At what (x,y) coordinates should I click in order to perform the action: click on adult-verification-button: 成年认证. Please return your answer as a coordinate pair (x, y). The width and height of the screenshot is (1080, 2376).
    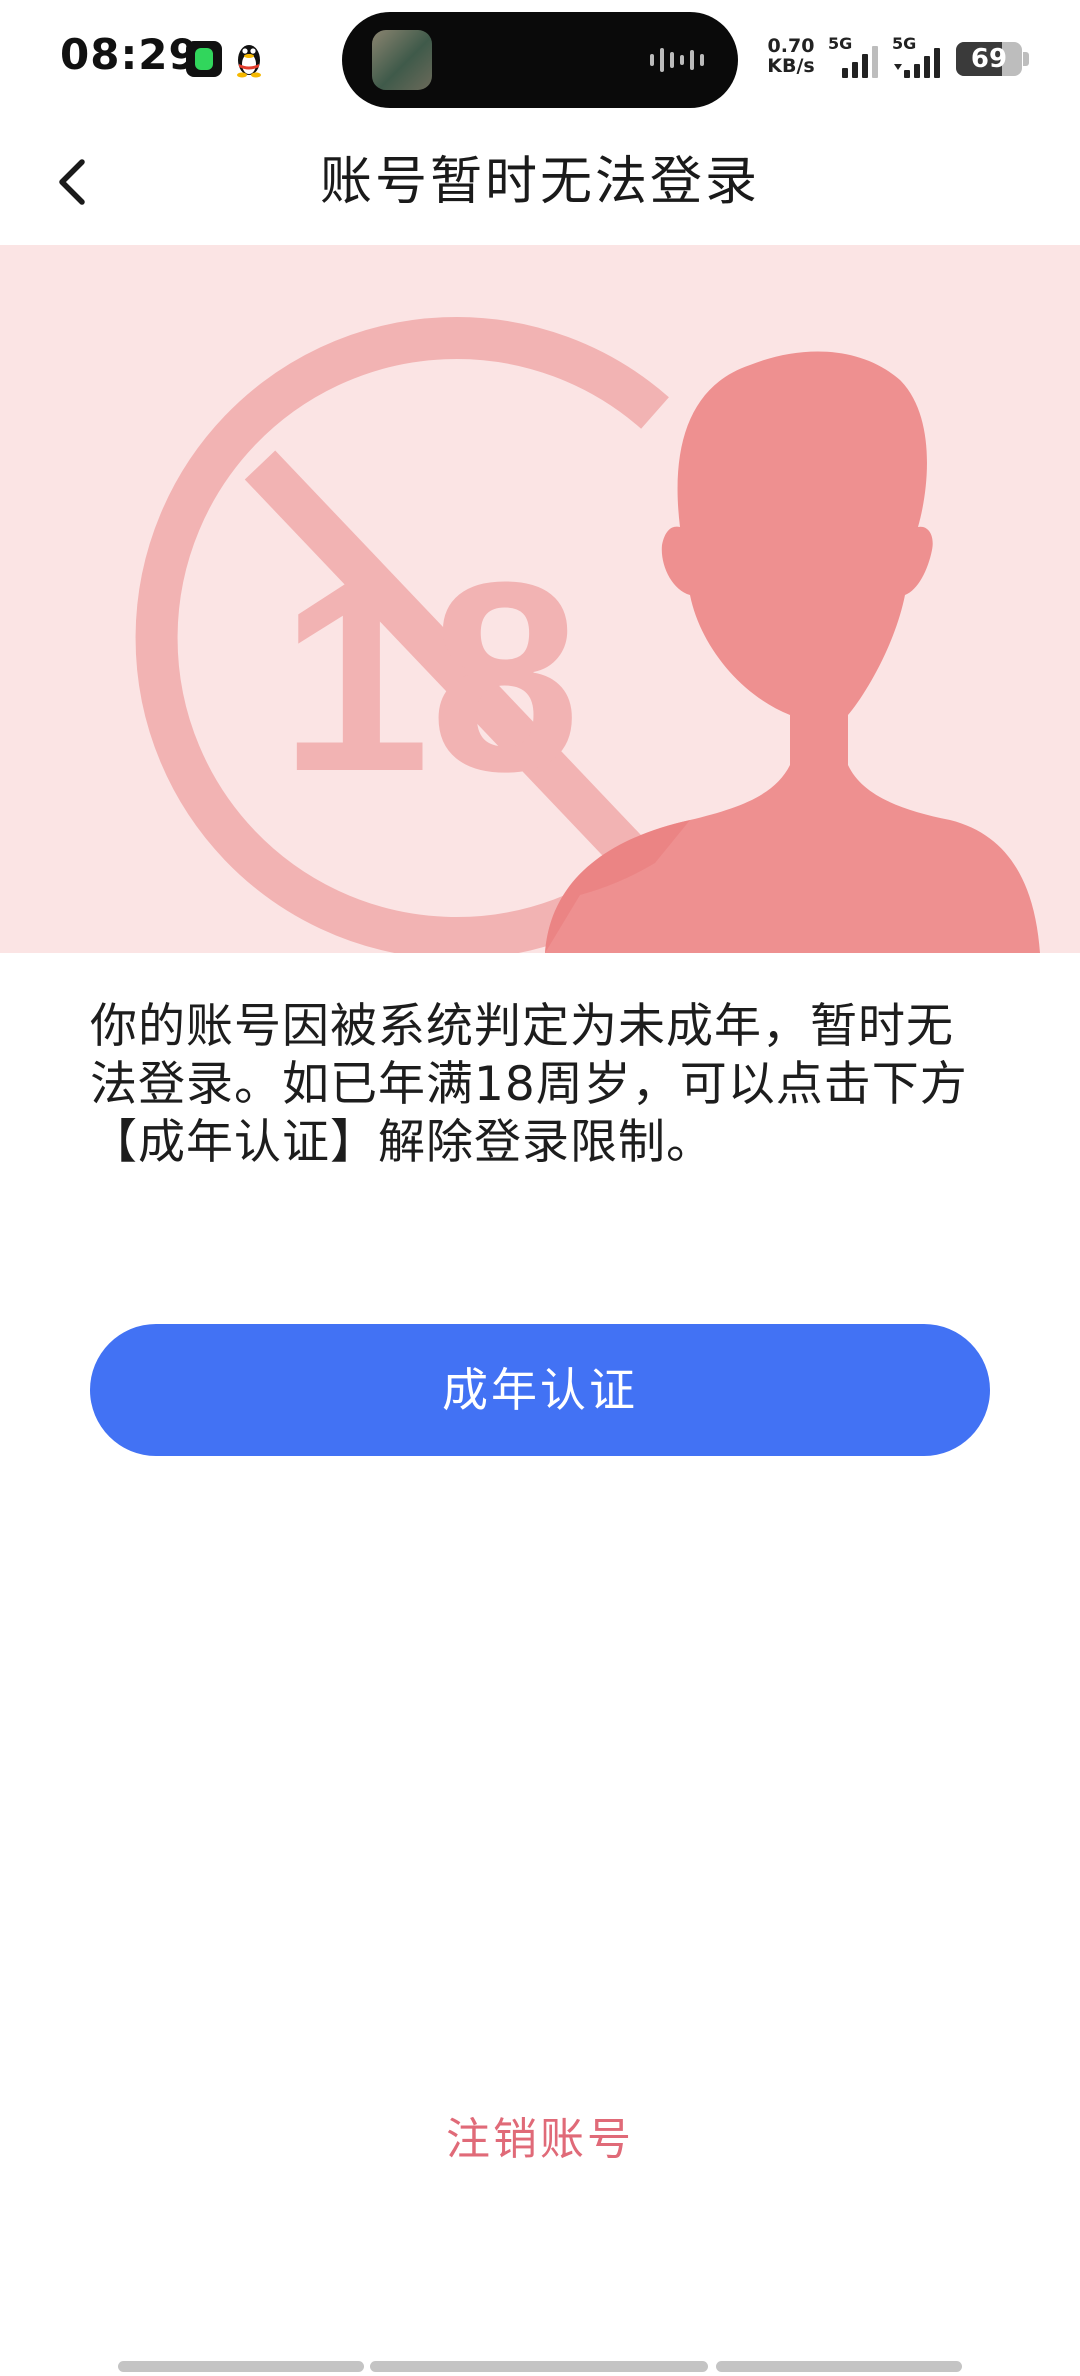
    Looking at the image, I should click on (540, 1390).